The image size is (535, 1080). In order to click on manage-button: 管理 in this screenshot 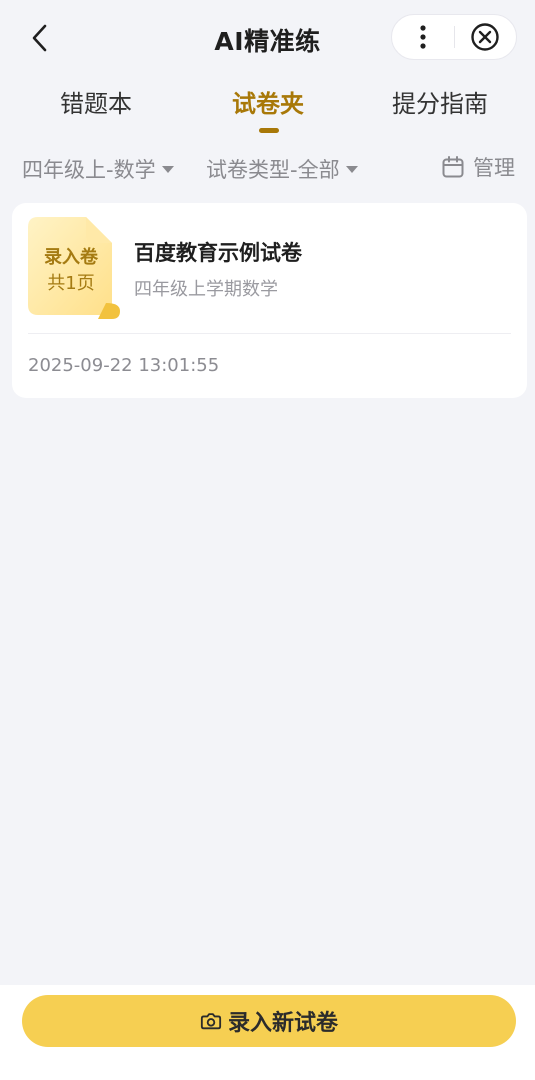, I will do `click(478, 167)`.